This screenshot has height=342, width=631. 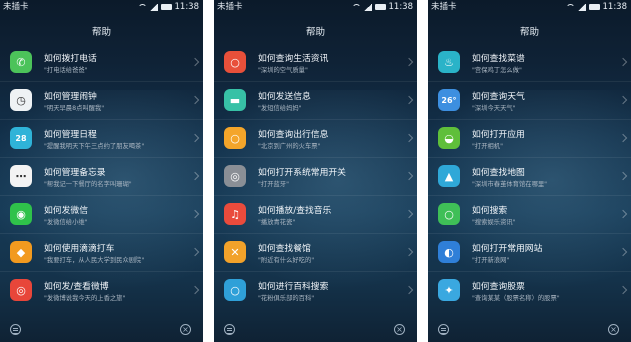 What do you see at coordinates (235, 100) in the screenshot?
I see `message-icon: ▬` at bounding box center [235, 100].